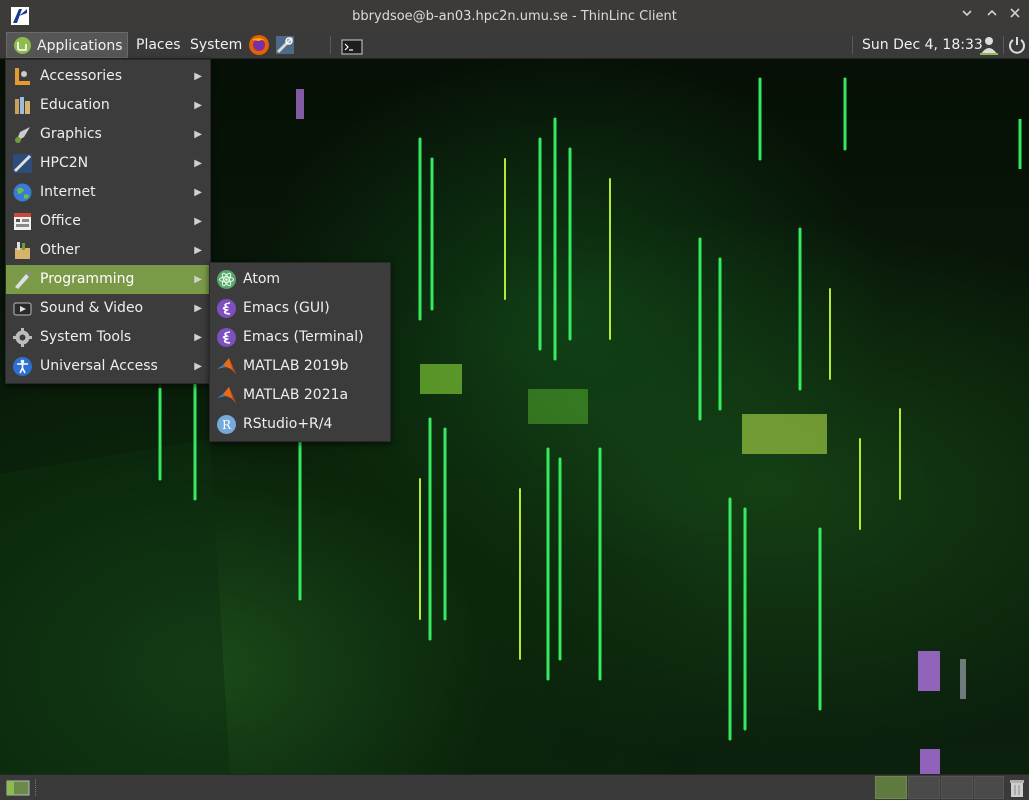 The height and width of the screenshot is (800, 1029). I want to click on applications-menu-button: Applications, so click(67, 45).